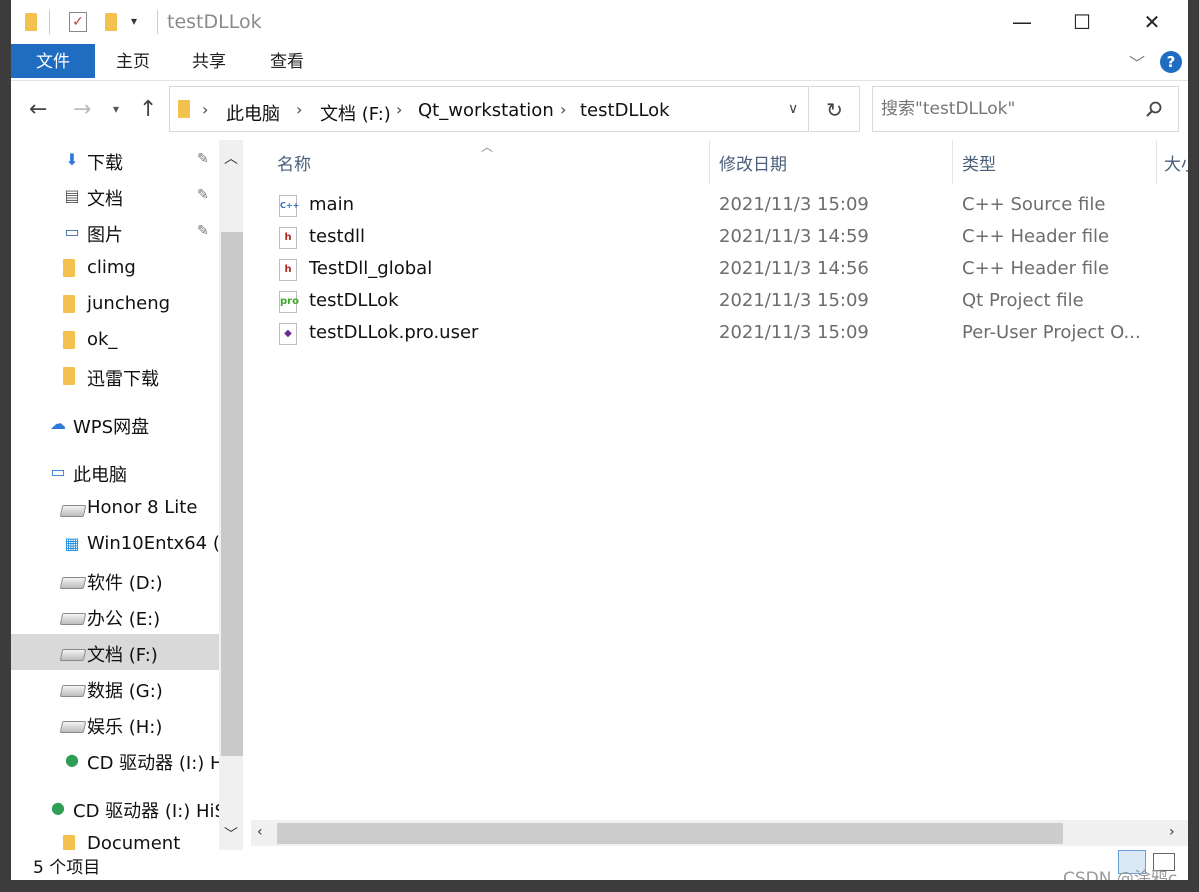 This screenshot has width=1199, height=892. I want to click on nav-item: ▭ 图片 ✎, so click(115, 232).